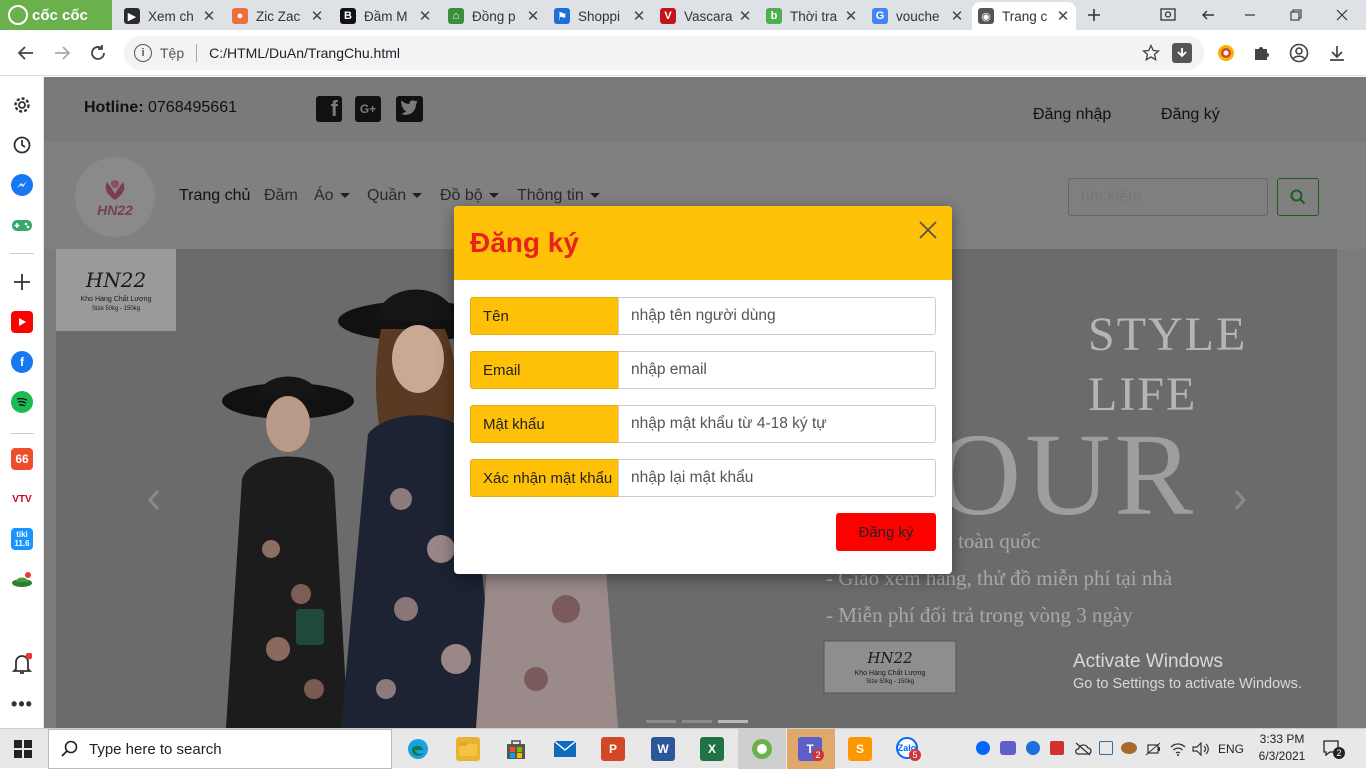 Image resolution: width=1366 pixels, height=769 pixels. Describe the element at coordinates (98, 53) in the screenshot. I see `reload-button` at that location.